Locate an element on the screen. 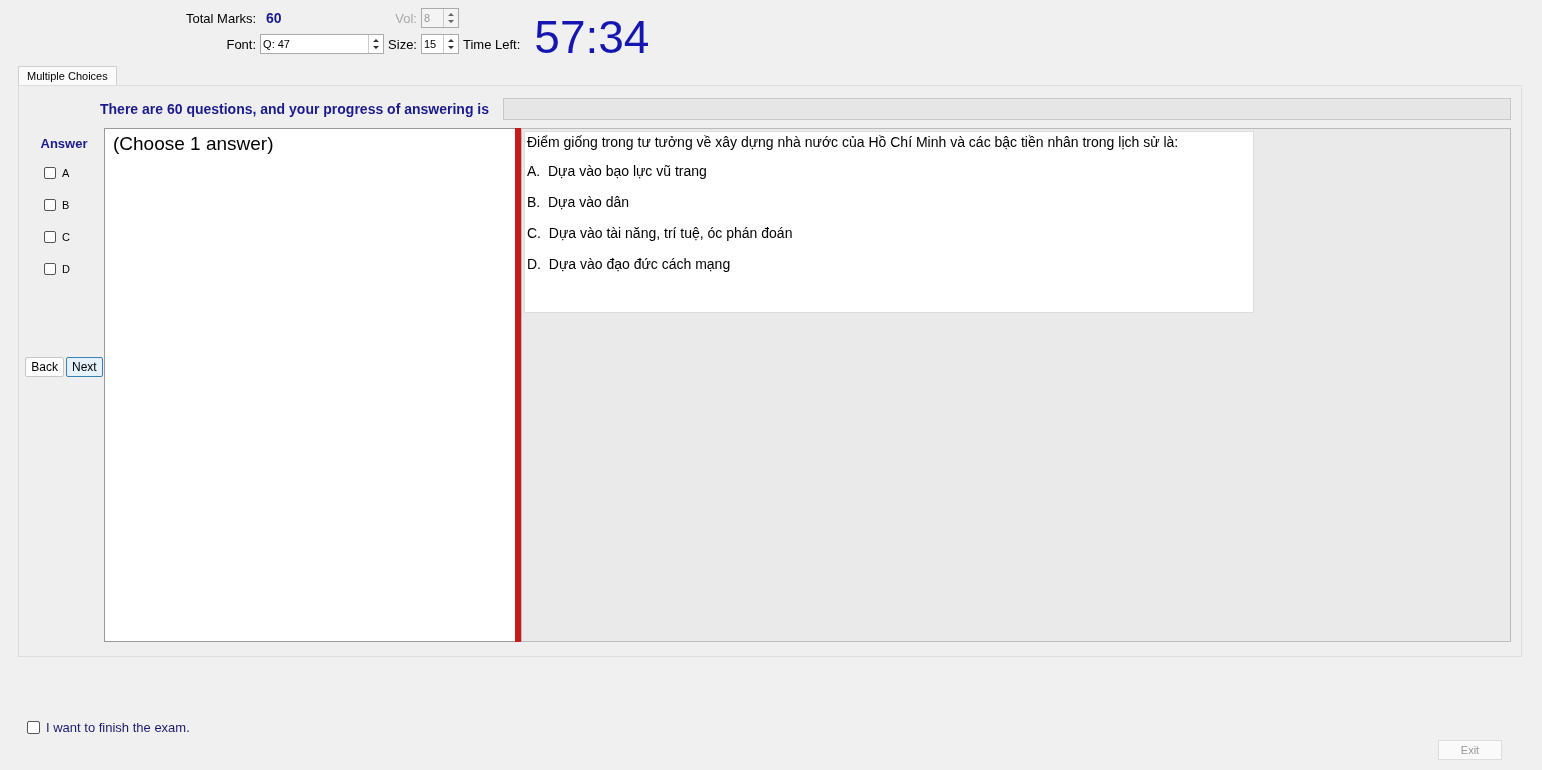 Image resolution: width=1542 pixels, height=770 pixels. tab: Multiple Choices is located at coordinates (67, 75).